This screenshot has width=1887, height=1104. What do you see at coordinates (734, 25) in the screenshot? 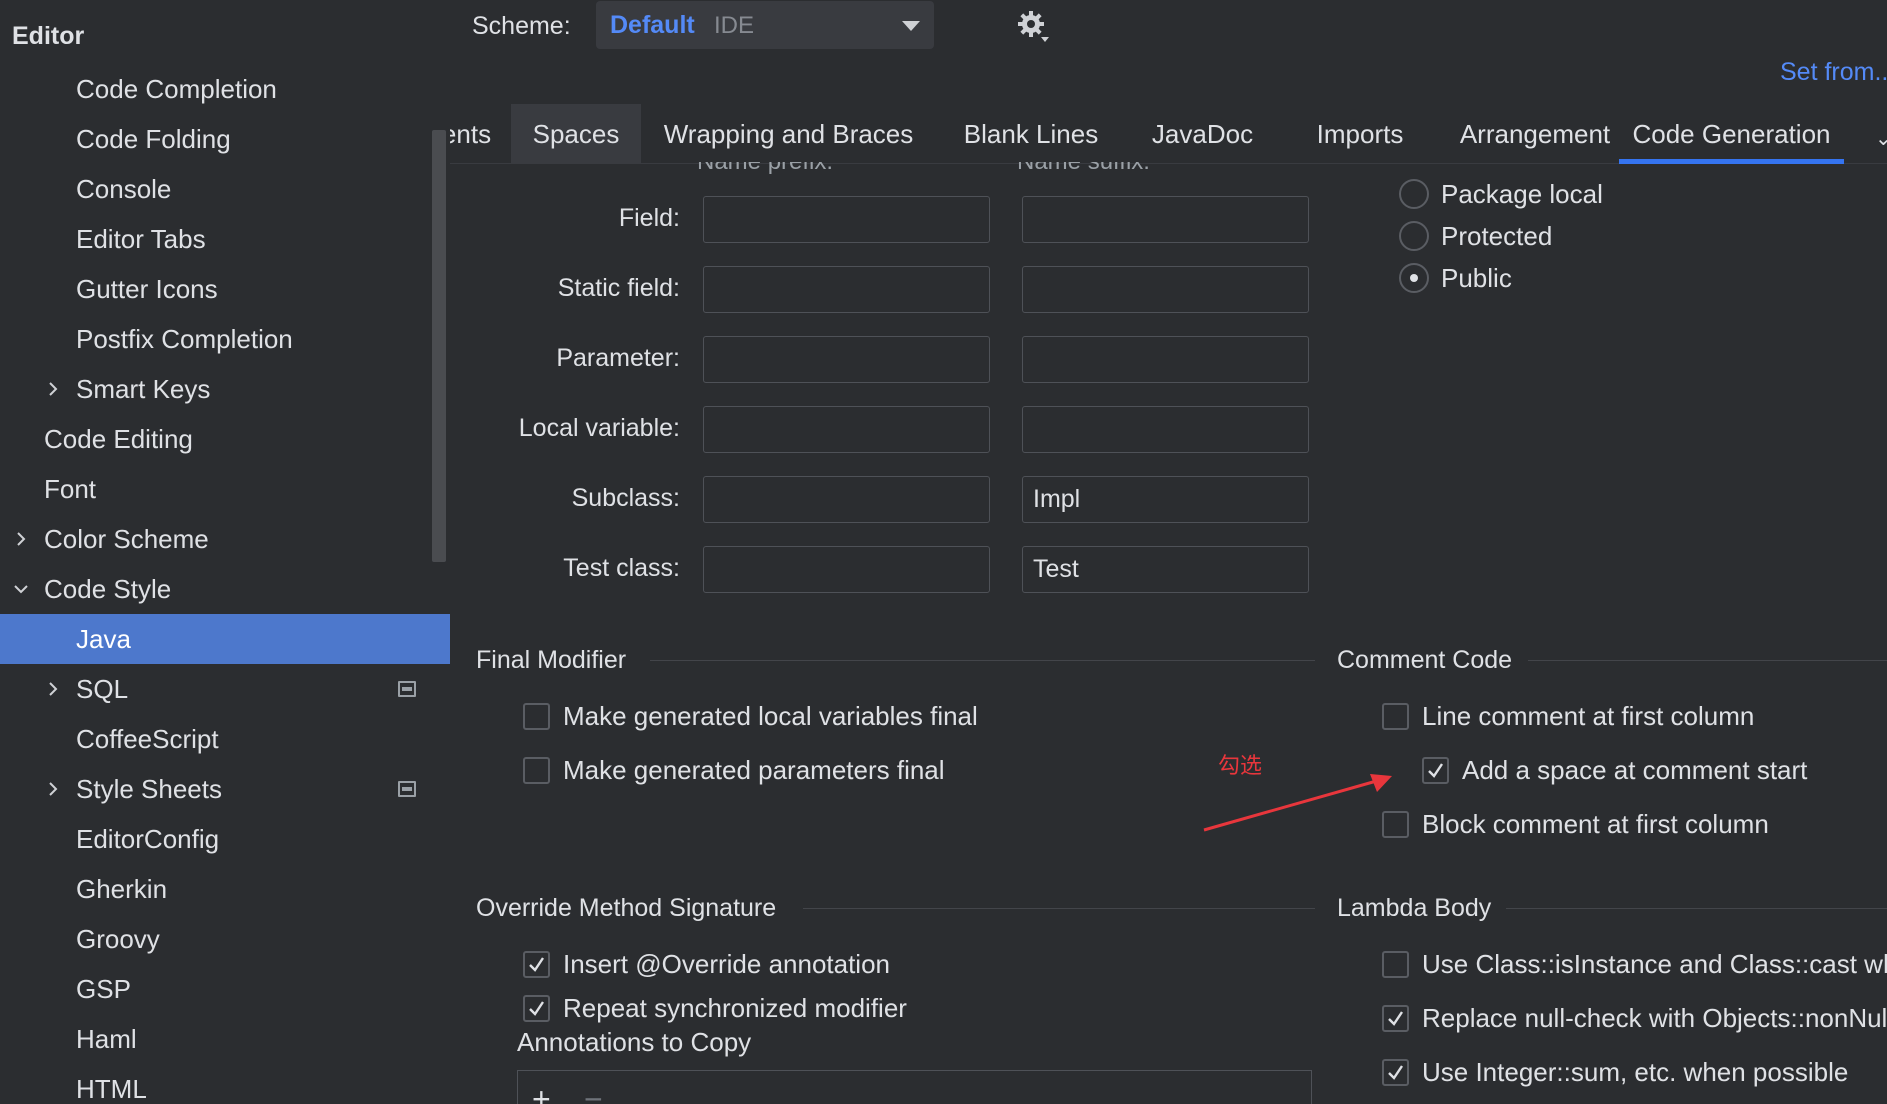
I see `scheme-kind: IDE` at bounding box center [734, 25].